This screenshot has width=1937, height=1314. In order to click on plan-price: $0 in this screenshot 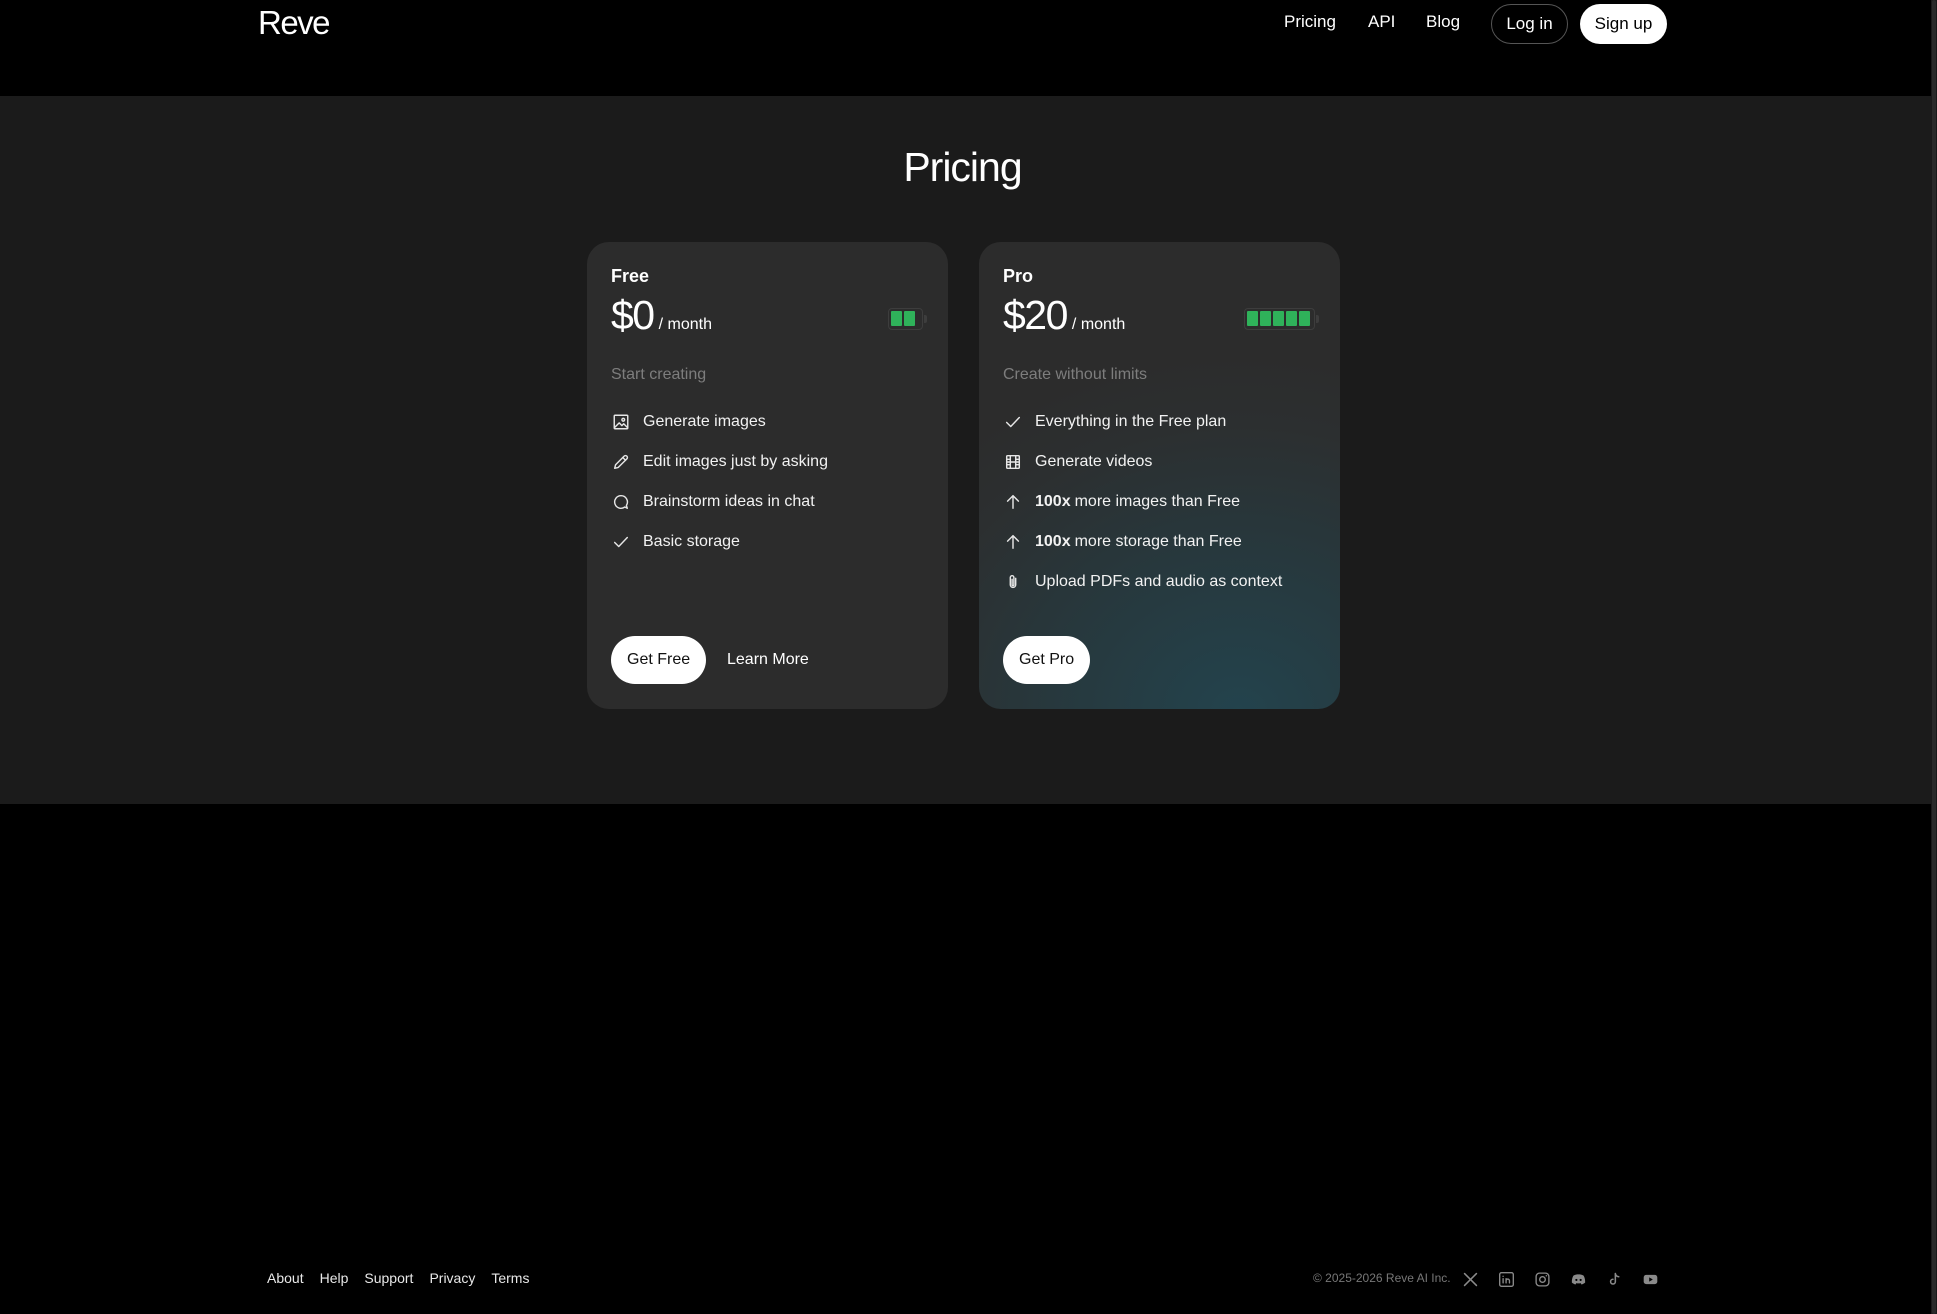, I will do `click(633, 315)`.